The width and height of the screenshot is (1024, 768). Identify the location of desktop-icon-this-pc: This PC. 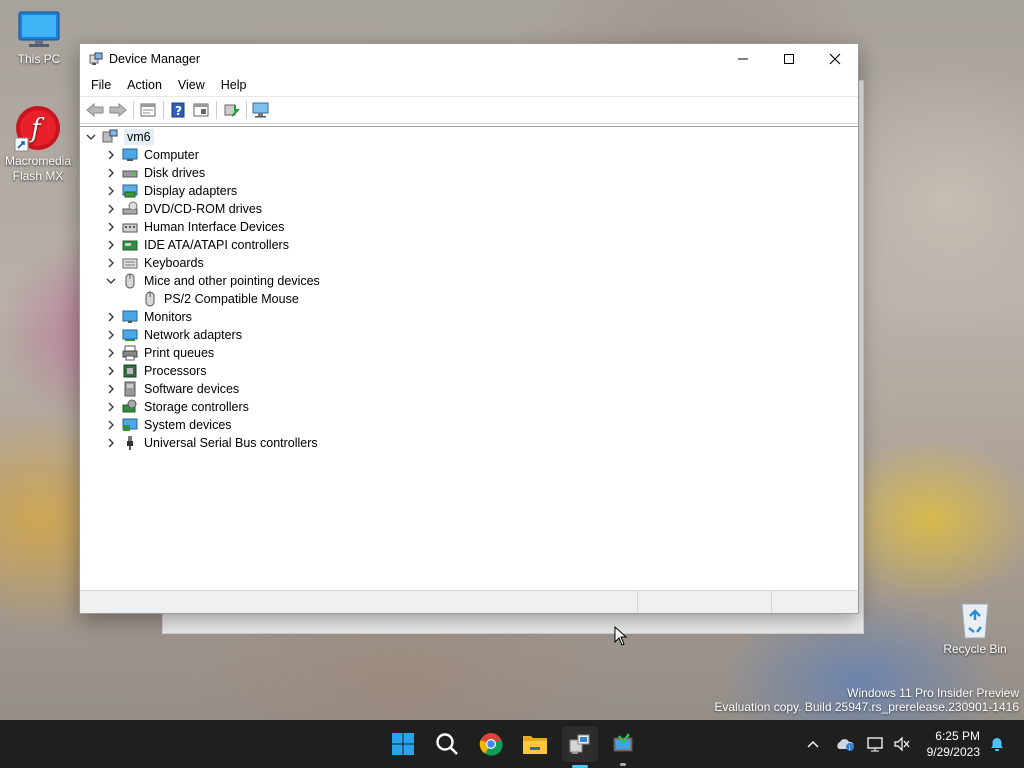
(39, 38).